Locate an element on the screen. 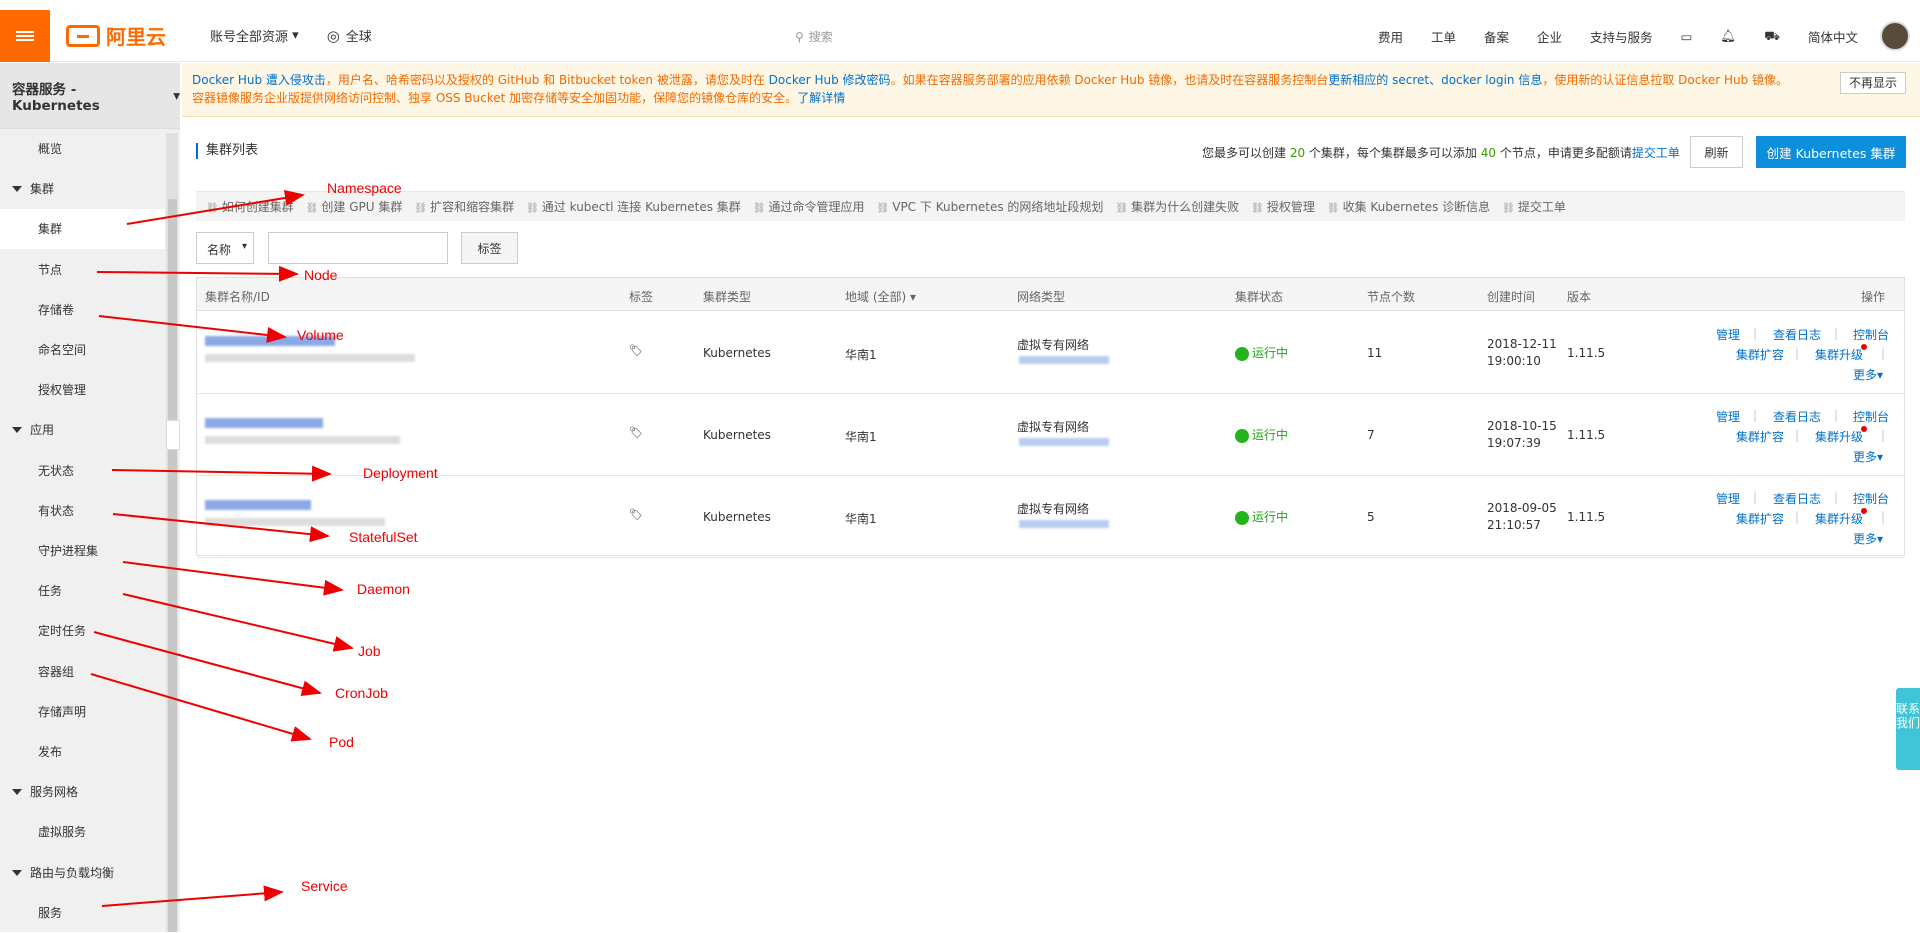 This screenshot has width=1920, height=933. help-link-7: 授权管理 is located at coordinates (1283, 206).